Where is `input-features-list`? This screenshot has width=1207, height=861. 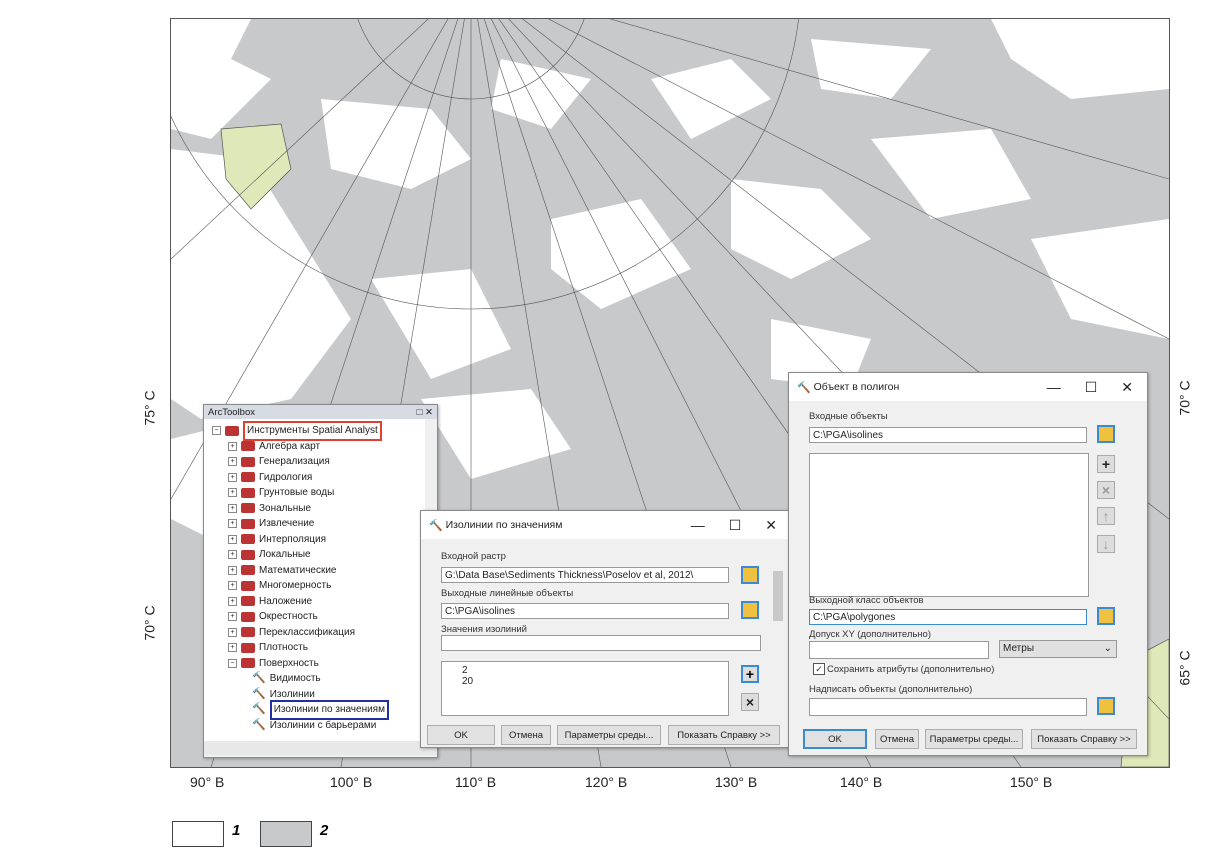
input-features-list is located at coordinates (949, 525).